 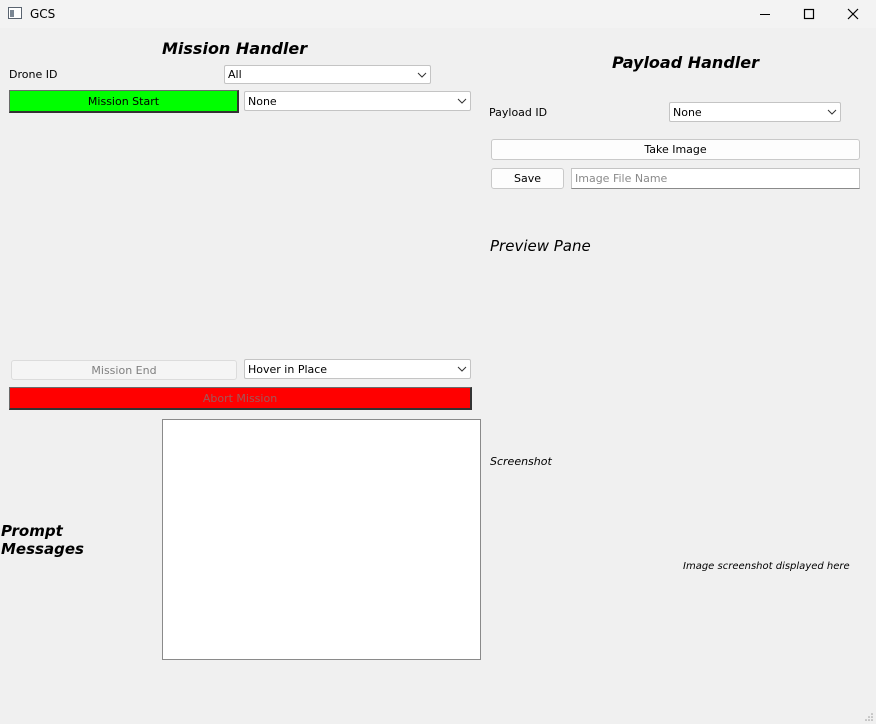 What do you see at coordinates (235, 74) in the screenshot?
I see `drone-id-value: All` at bounding box center [235, 74].